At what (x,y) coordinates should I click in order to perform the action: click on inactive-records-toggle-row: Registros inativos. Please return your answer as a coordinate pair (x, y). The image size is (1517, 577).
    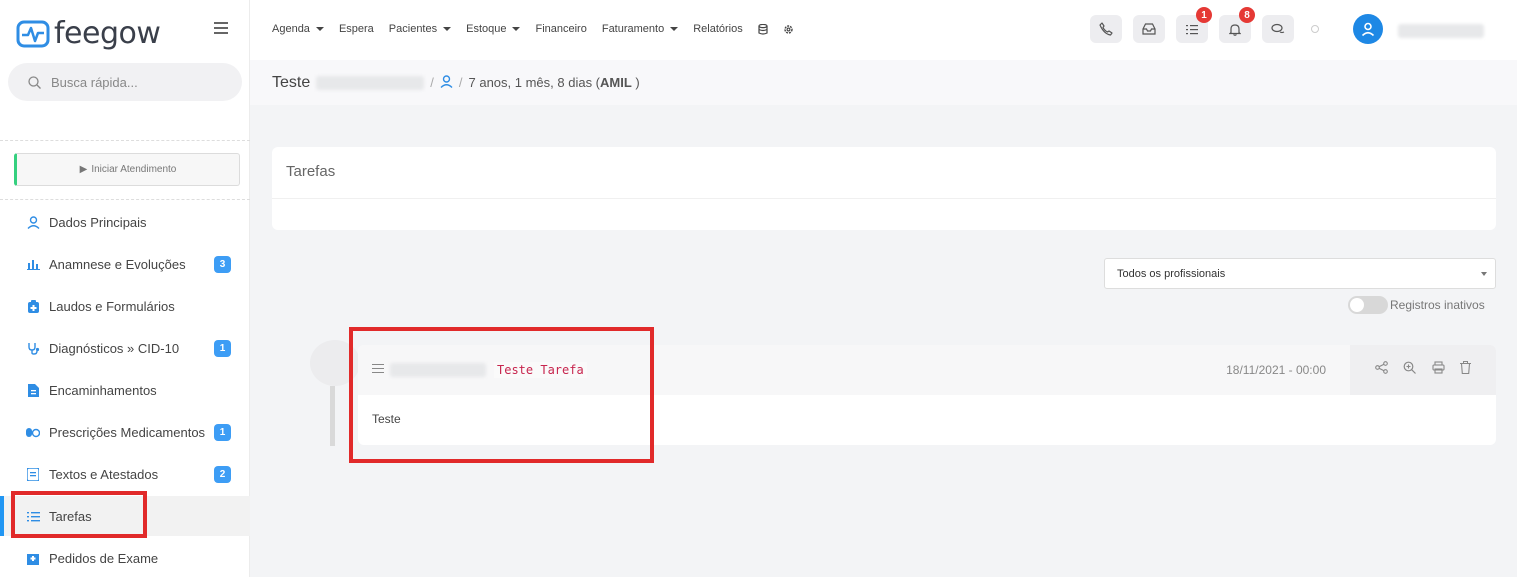
    Looking at the image, I should click on (1416, 305).